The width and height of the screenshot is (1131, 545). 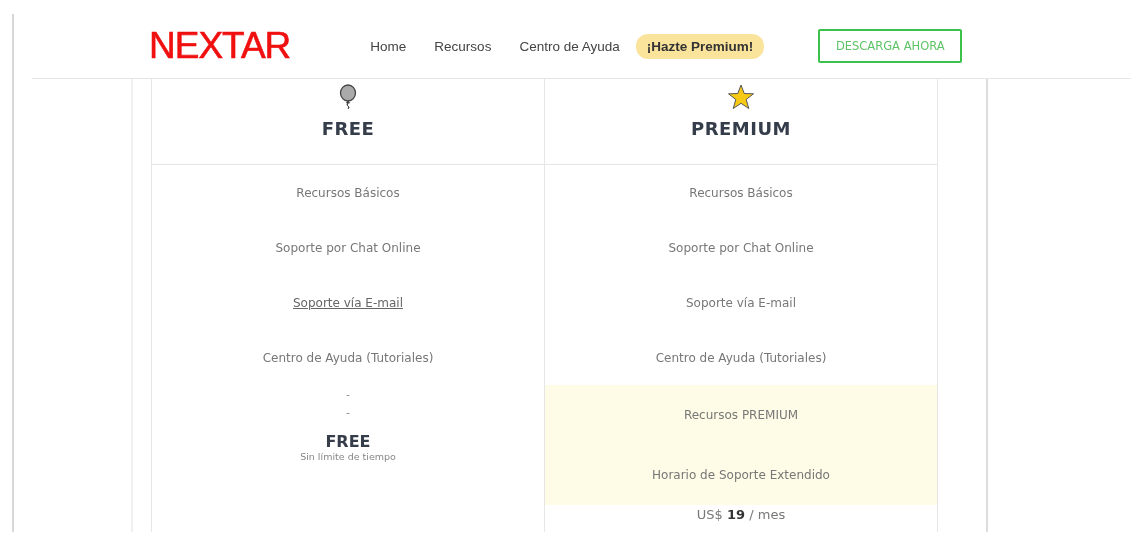 I want to click on balloon-icon, so click(x=348, y=97).